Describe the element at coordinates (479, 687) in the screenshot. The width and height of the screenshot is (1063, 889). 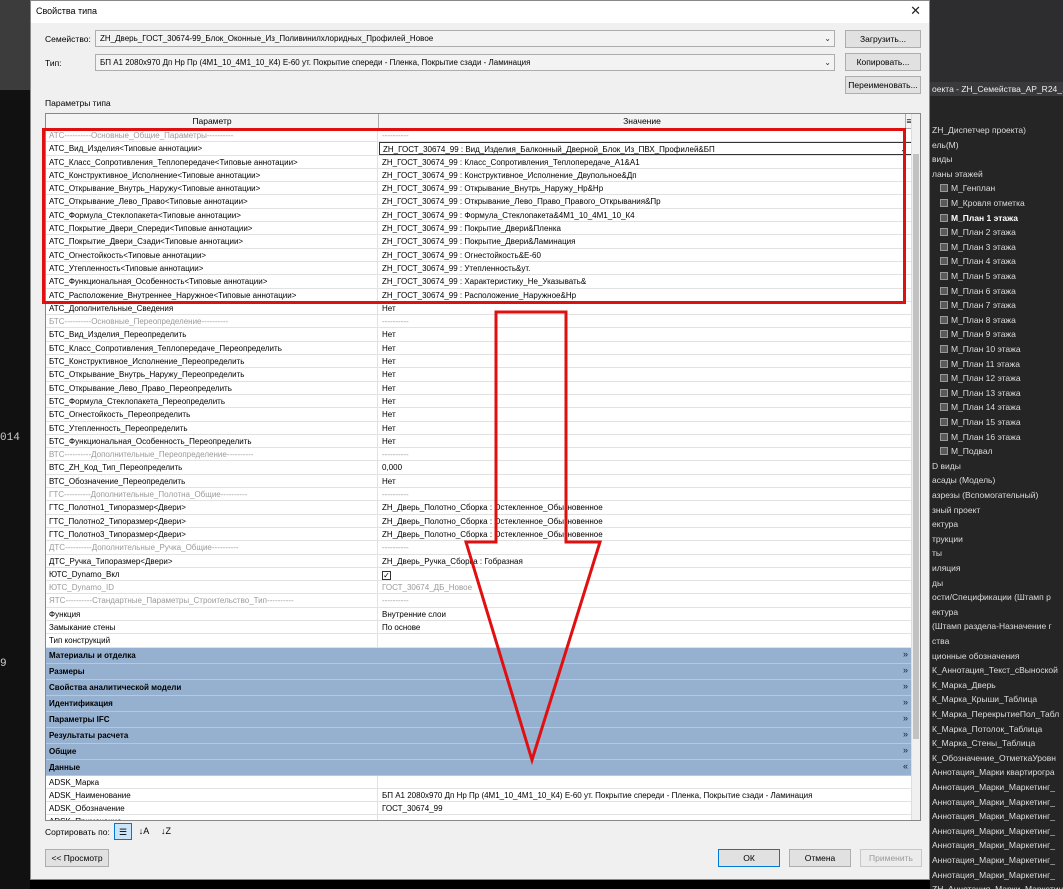
I see `group-row: Свойства аналитической модели »` at that location.